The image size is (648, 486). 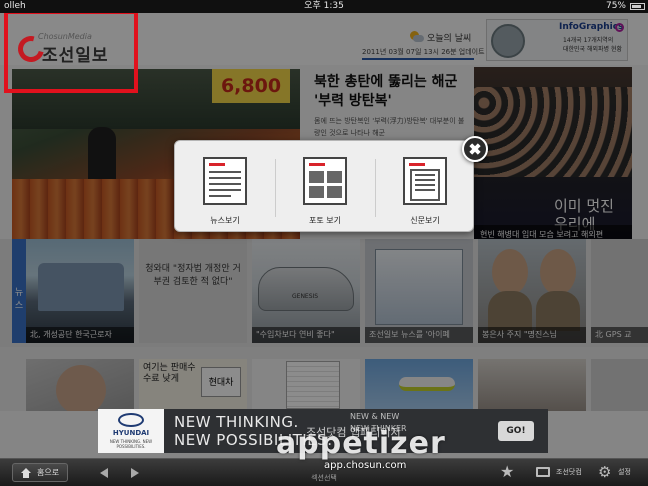 I want to click on section-select-label: 섹션선택, so click(x=324, y=478).